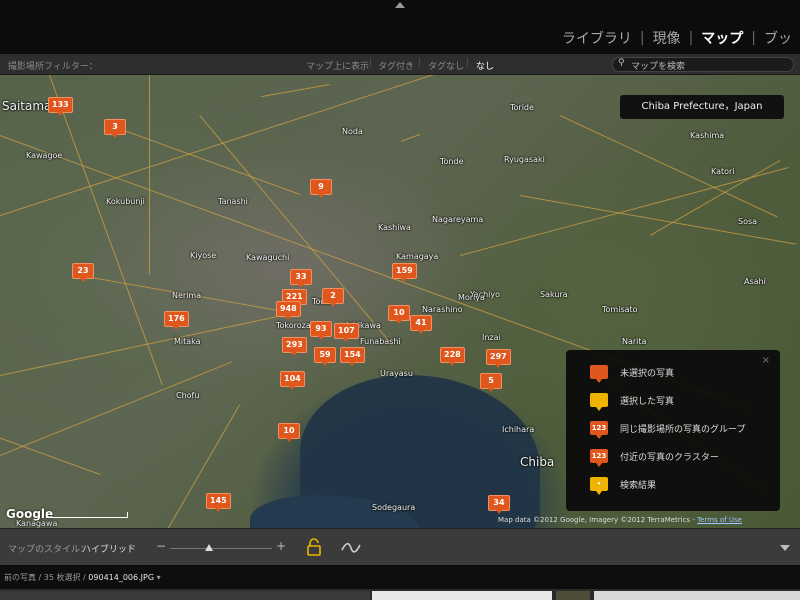 This screenshot has height=600, width=800. I want to click on map-place-label: Saitama, so click(27, 106).